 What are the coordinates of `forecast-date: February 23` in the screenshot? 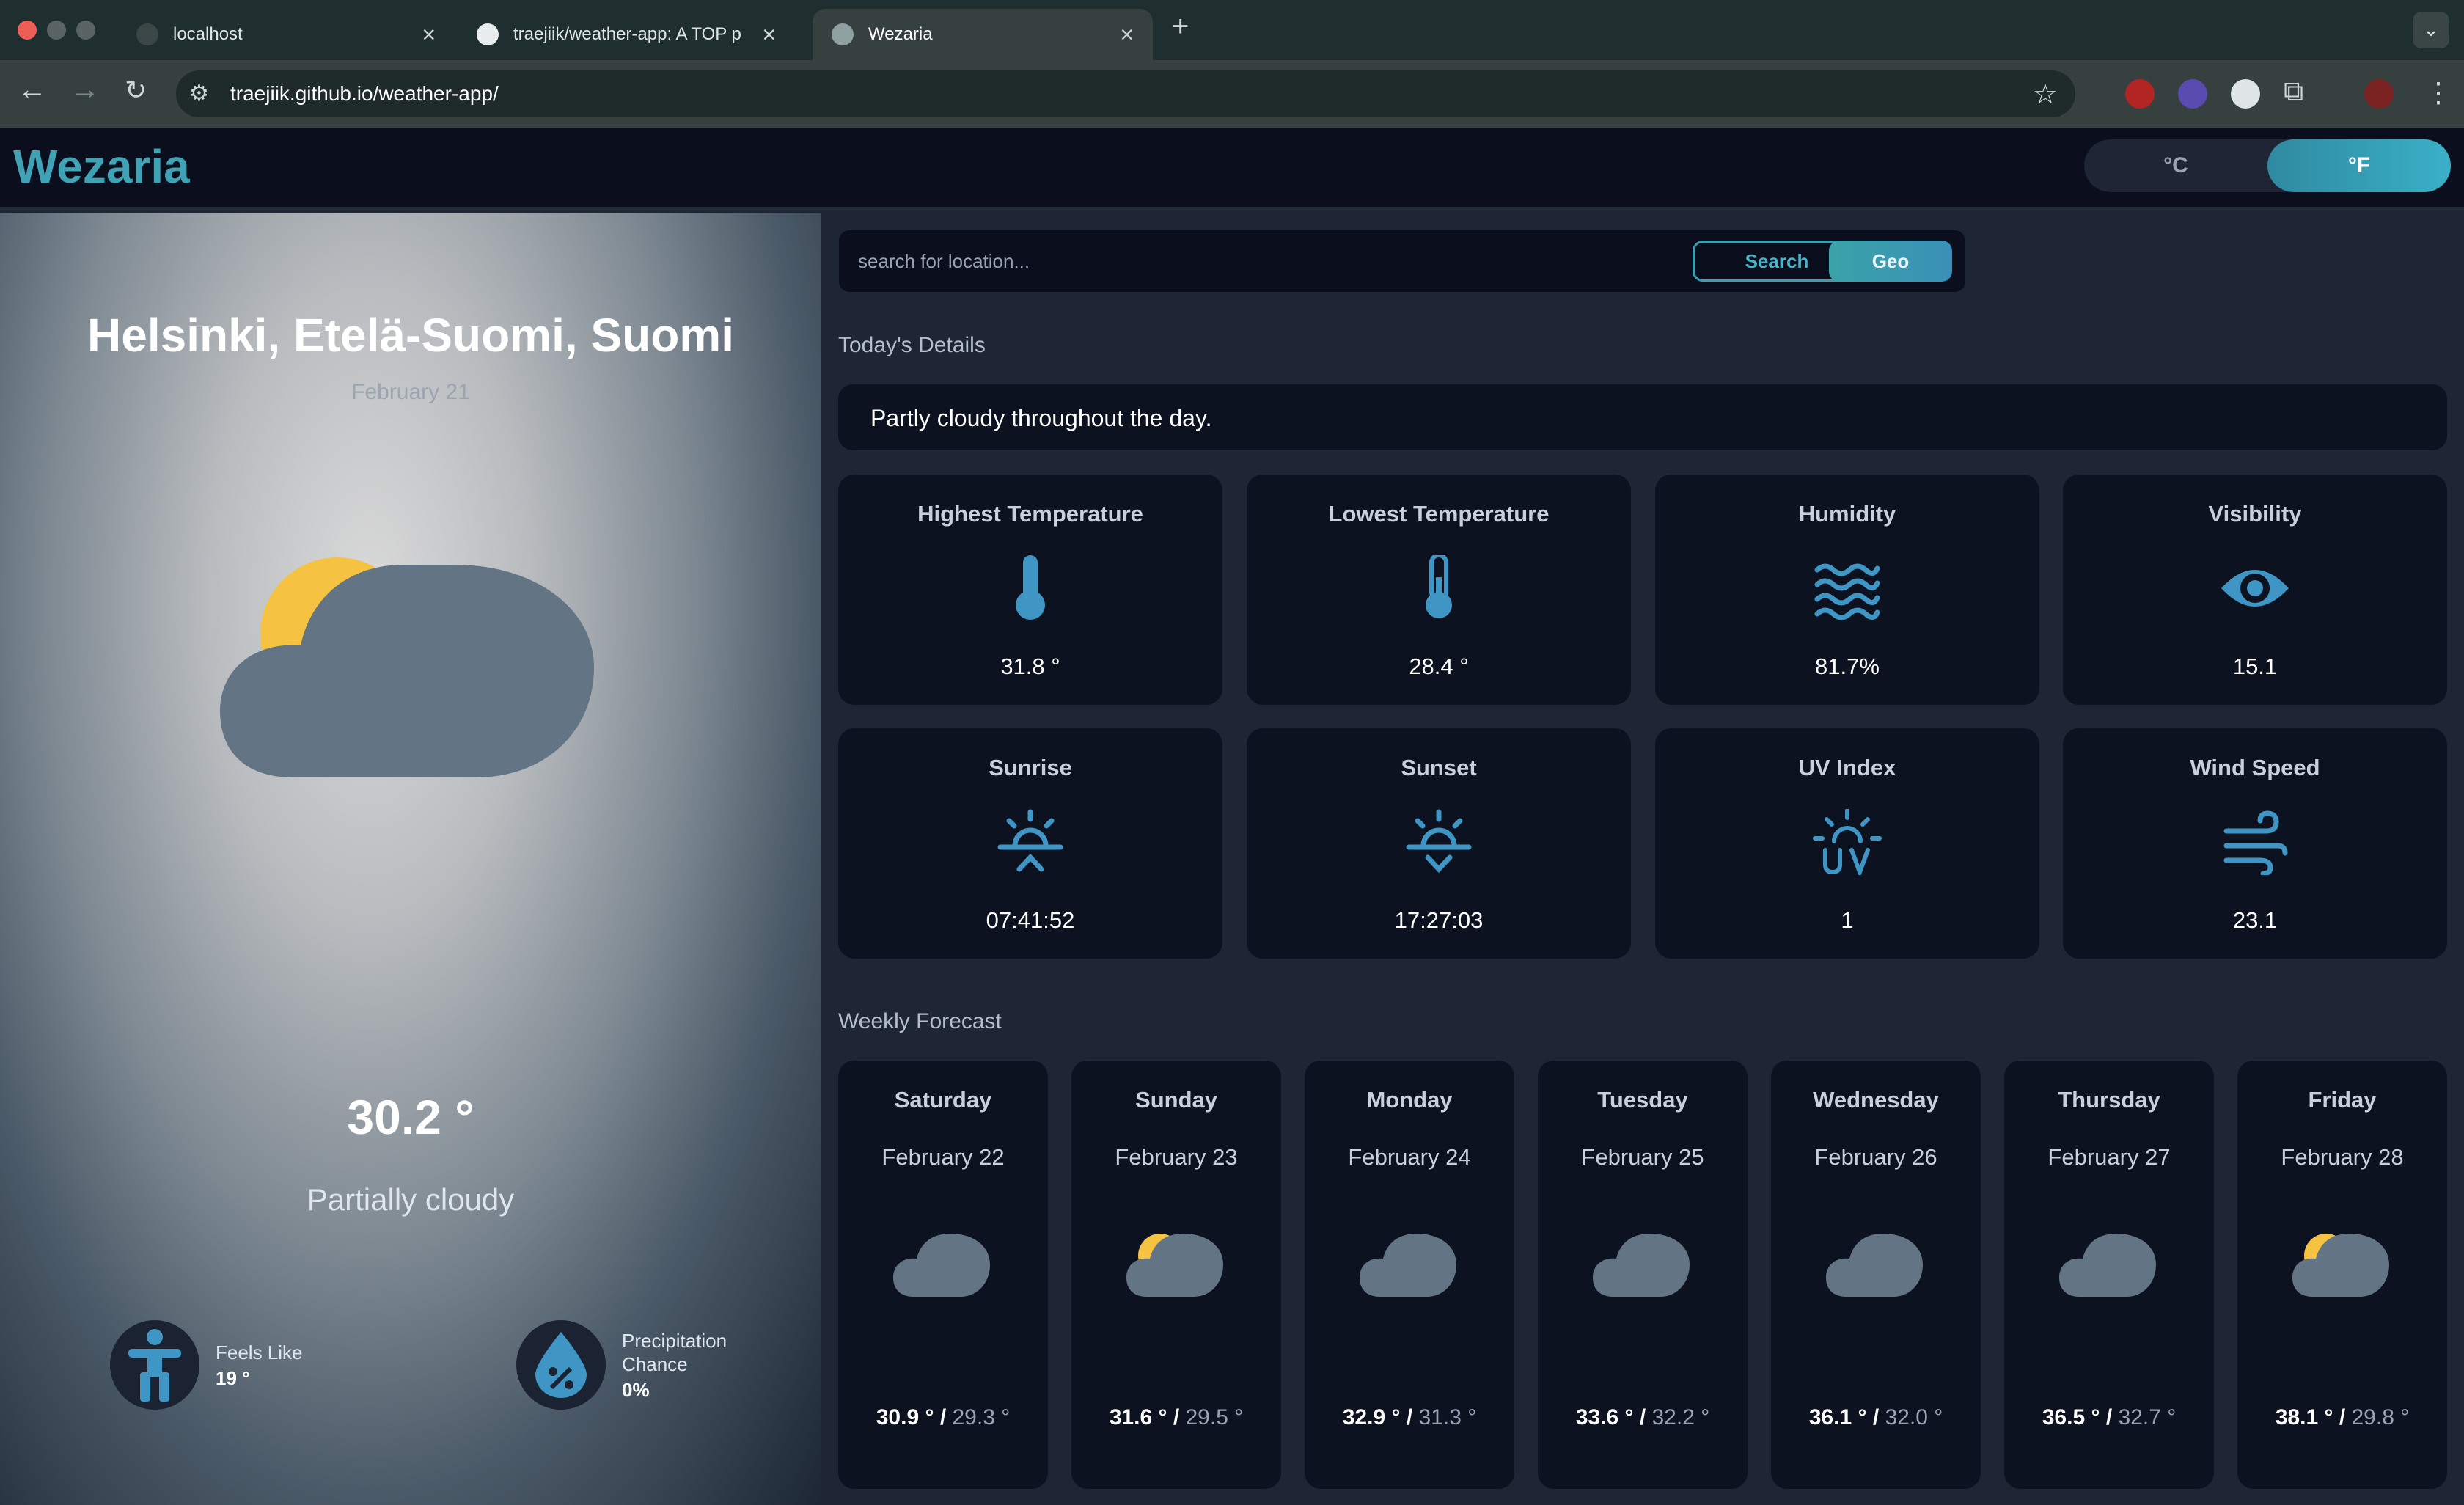 It's located at (1176, 1157).